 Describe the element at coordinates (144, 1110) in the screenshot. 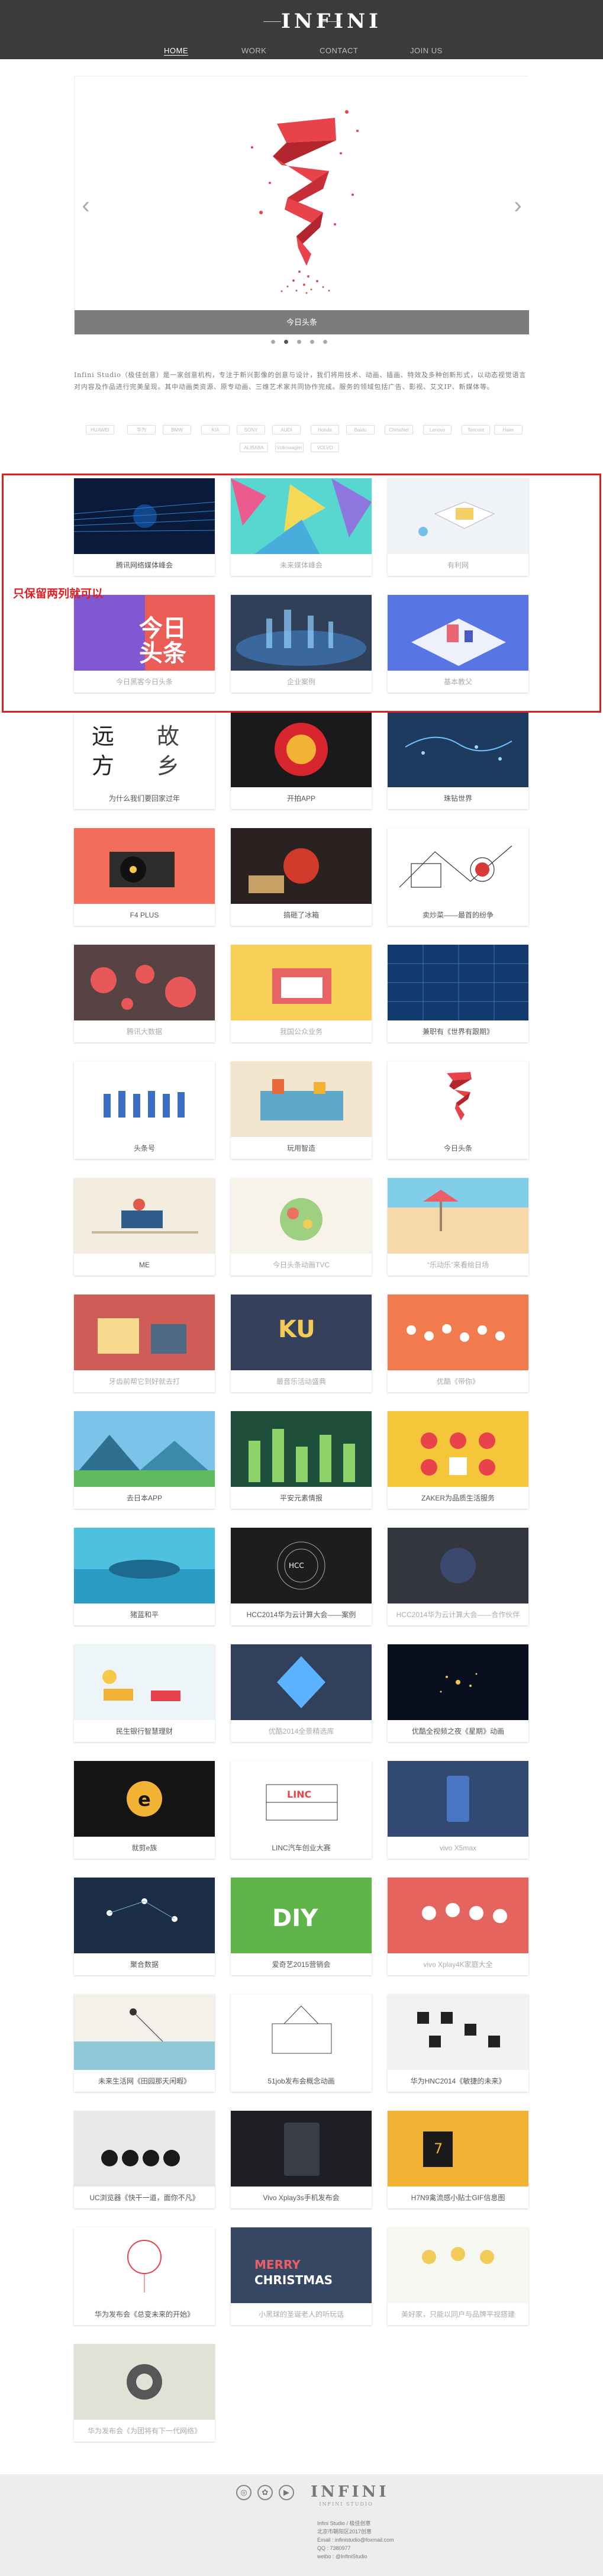

I see `work-item: 头条号` at that location.